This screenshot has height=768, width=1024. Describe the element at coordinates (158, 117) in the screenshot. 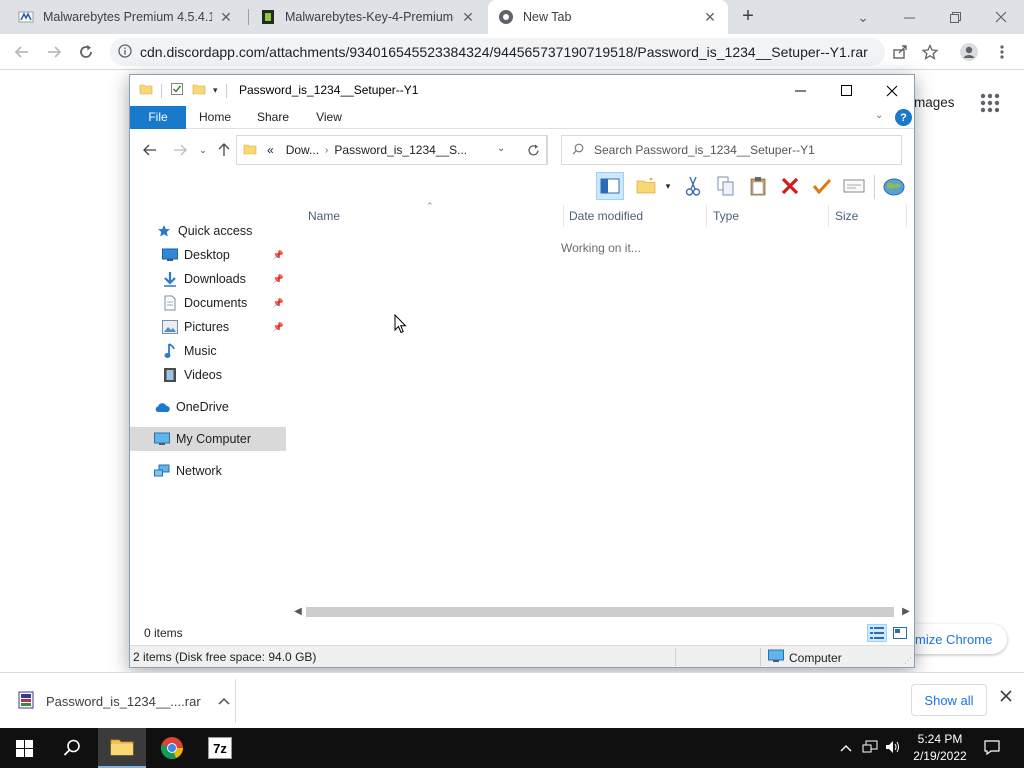

I see `ribbon-tab-file: File` at that location.